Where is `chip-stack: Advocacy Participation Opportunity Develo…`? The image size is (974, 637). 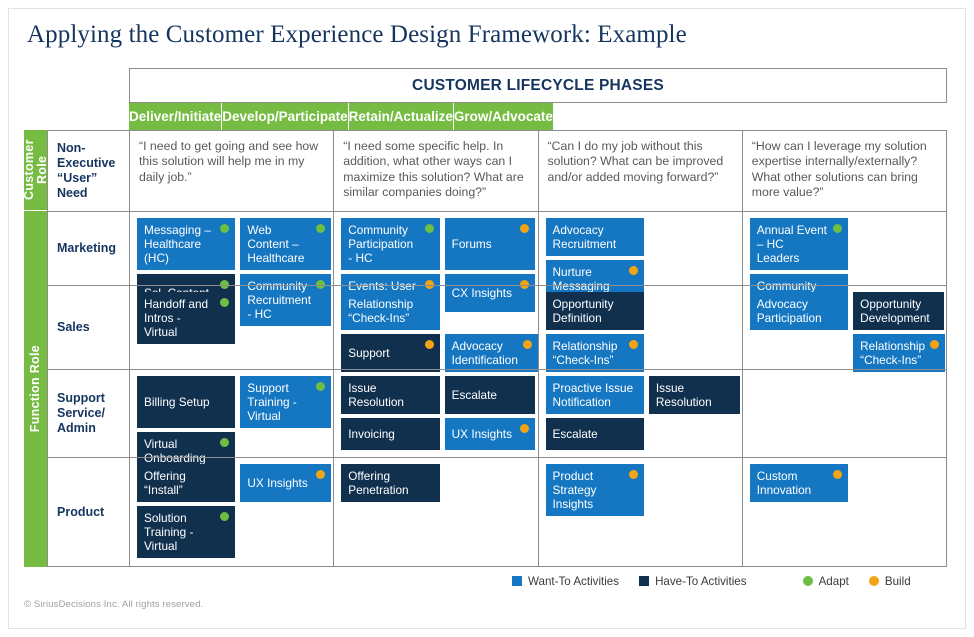
chip-stack: Advocacy Participation Opportunity Develo… is located at coordinates (847, 332).